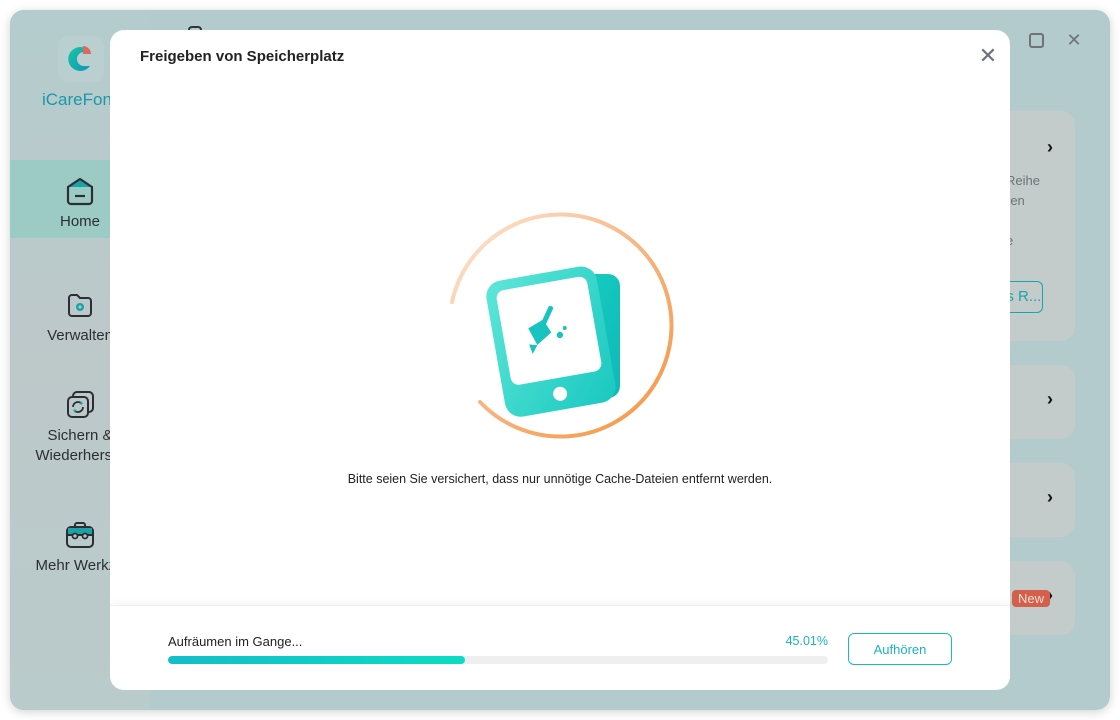 Image resolution: width=1120 pixels, height=720 pixels. Describe the element at coordinates (80, 535) in the screenshot. I see `toolbox-icon` at that location.